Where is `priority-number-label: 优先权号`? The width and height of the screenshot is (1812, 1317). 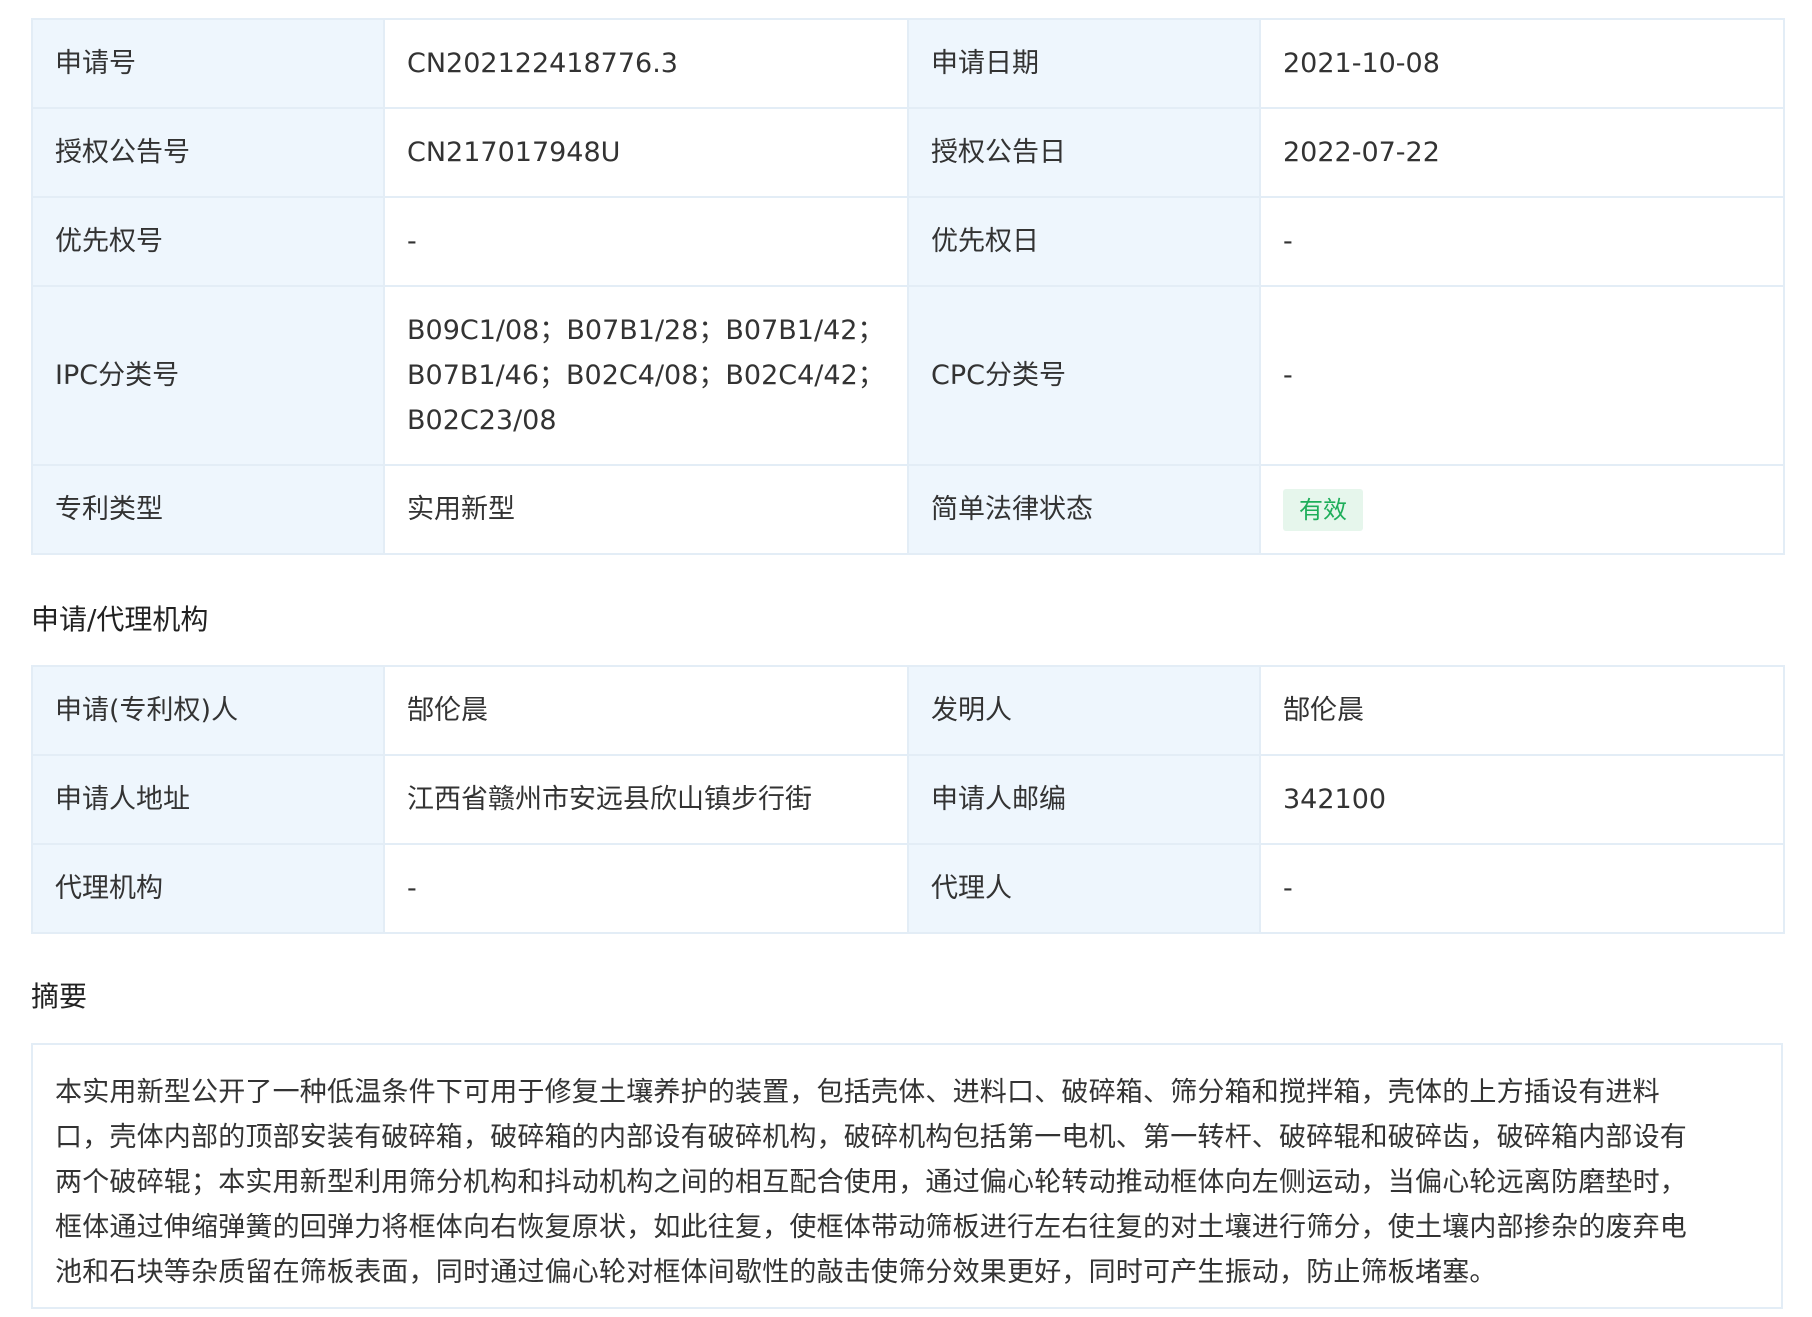 priority-number-label: 优先权号 is located at coordinates (208, 241).